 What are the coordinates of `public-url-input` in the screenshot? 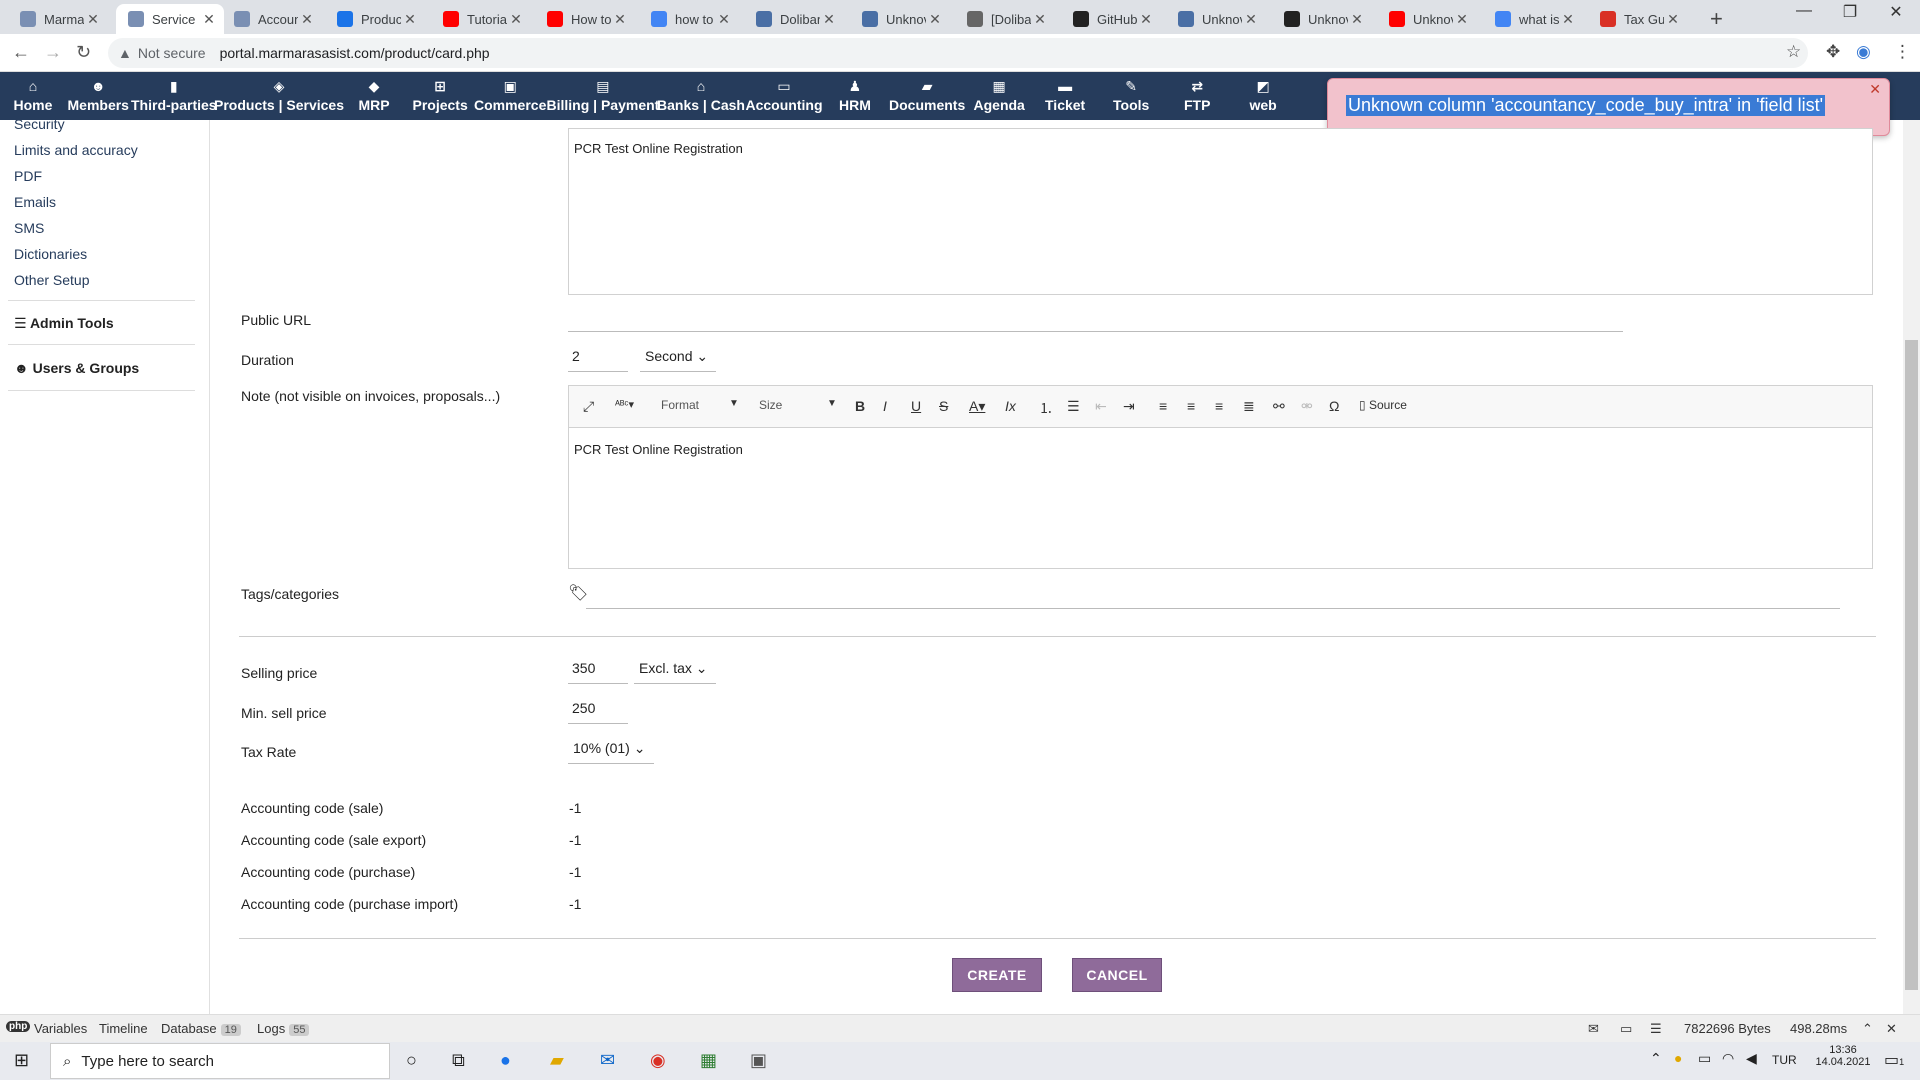 It's located at (1095, 320).